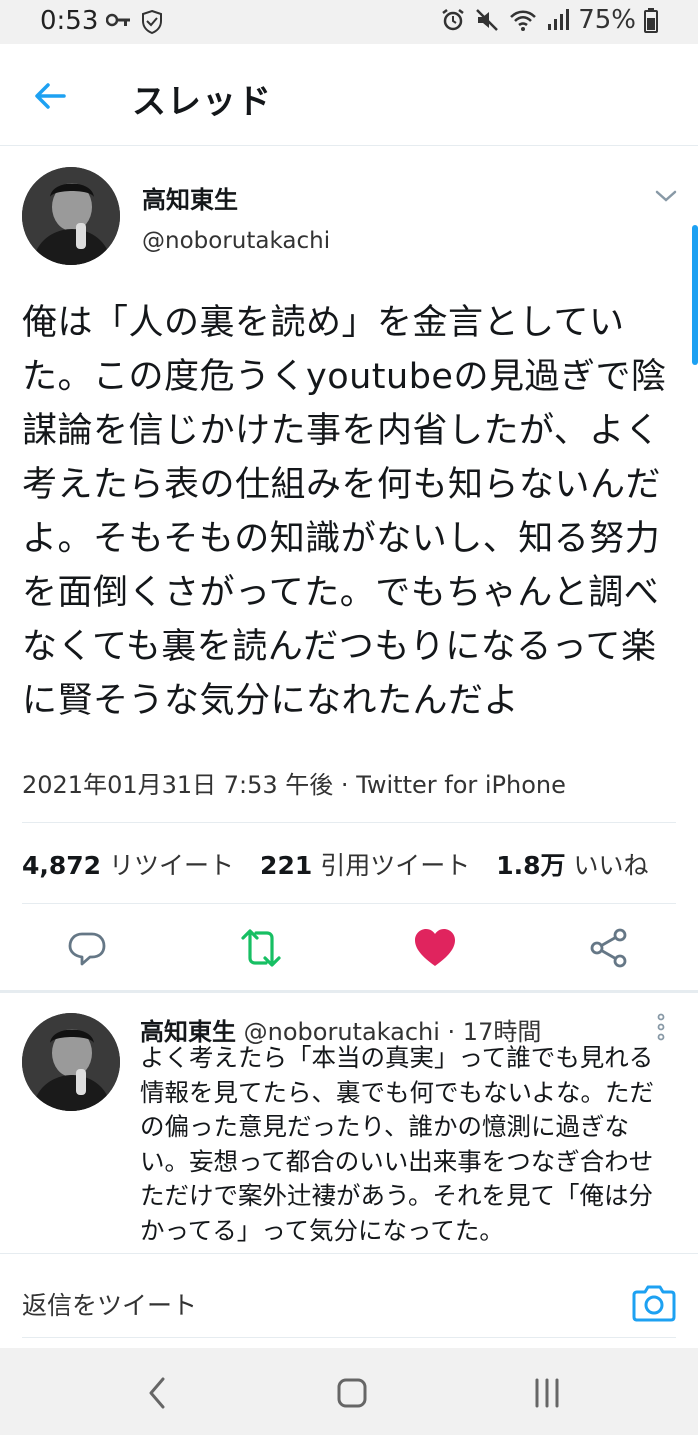 This screenshot has width=698, height=1435. What do you see at coordinates (109, 1304) in the screenshot?
I see `reply-input: 返信をツイート` at bounding box center [109, 1304].